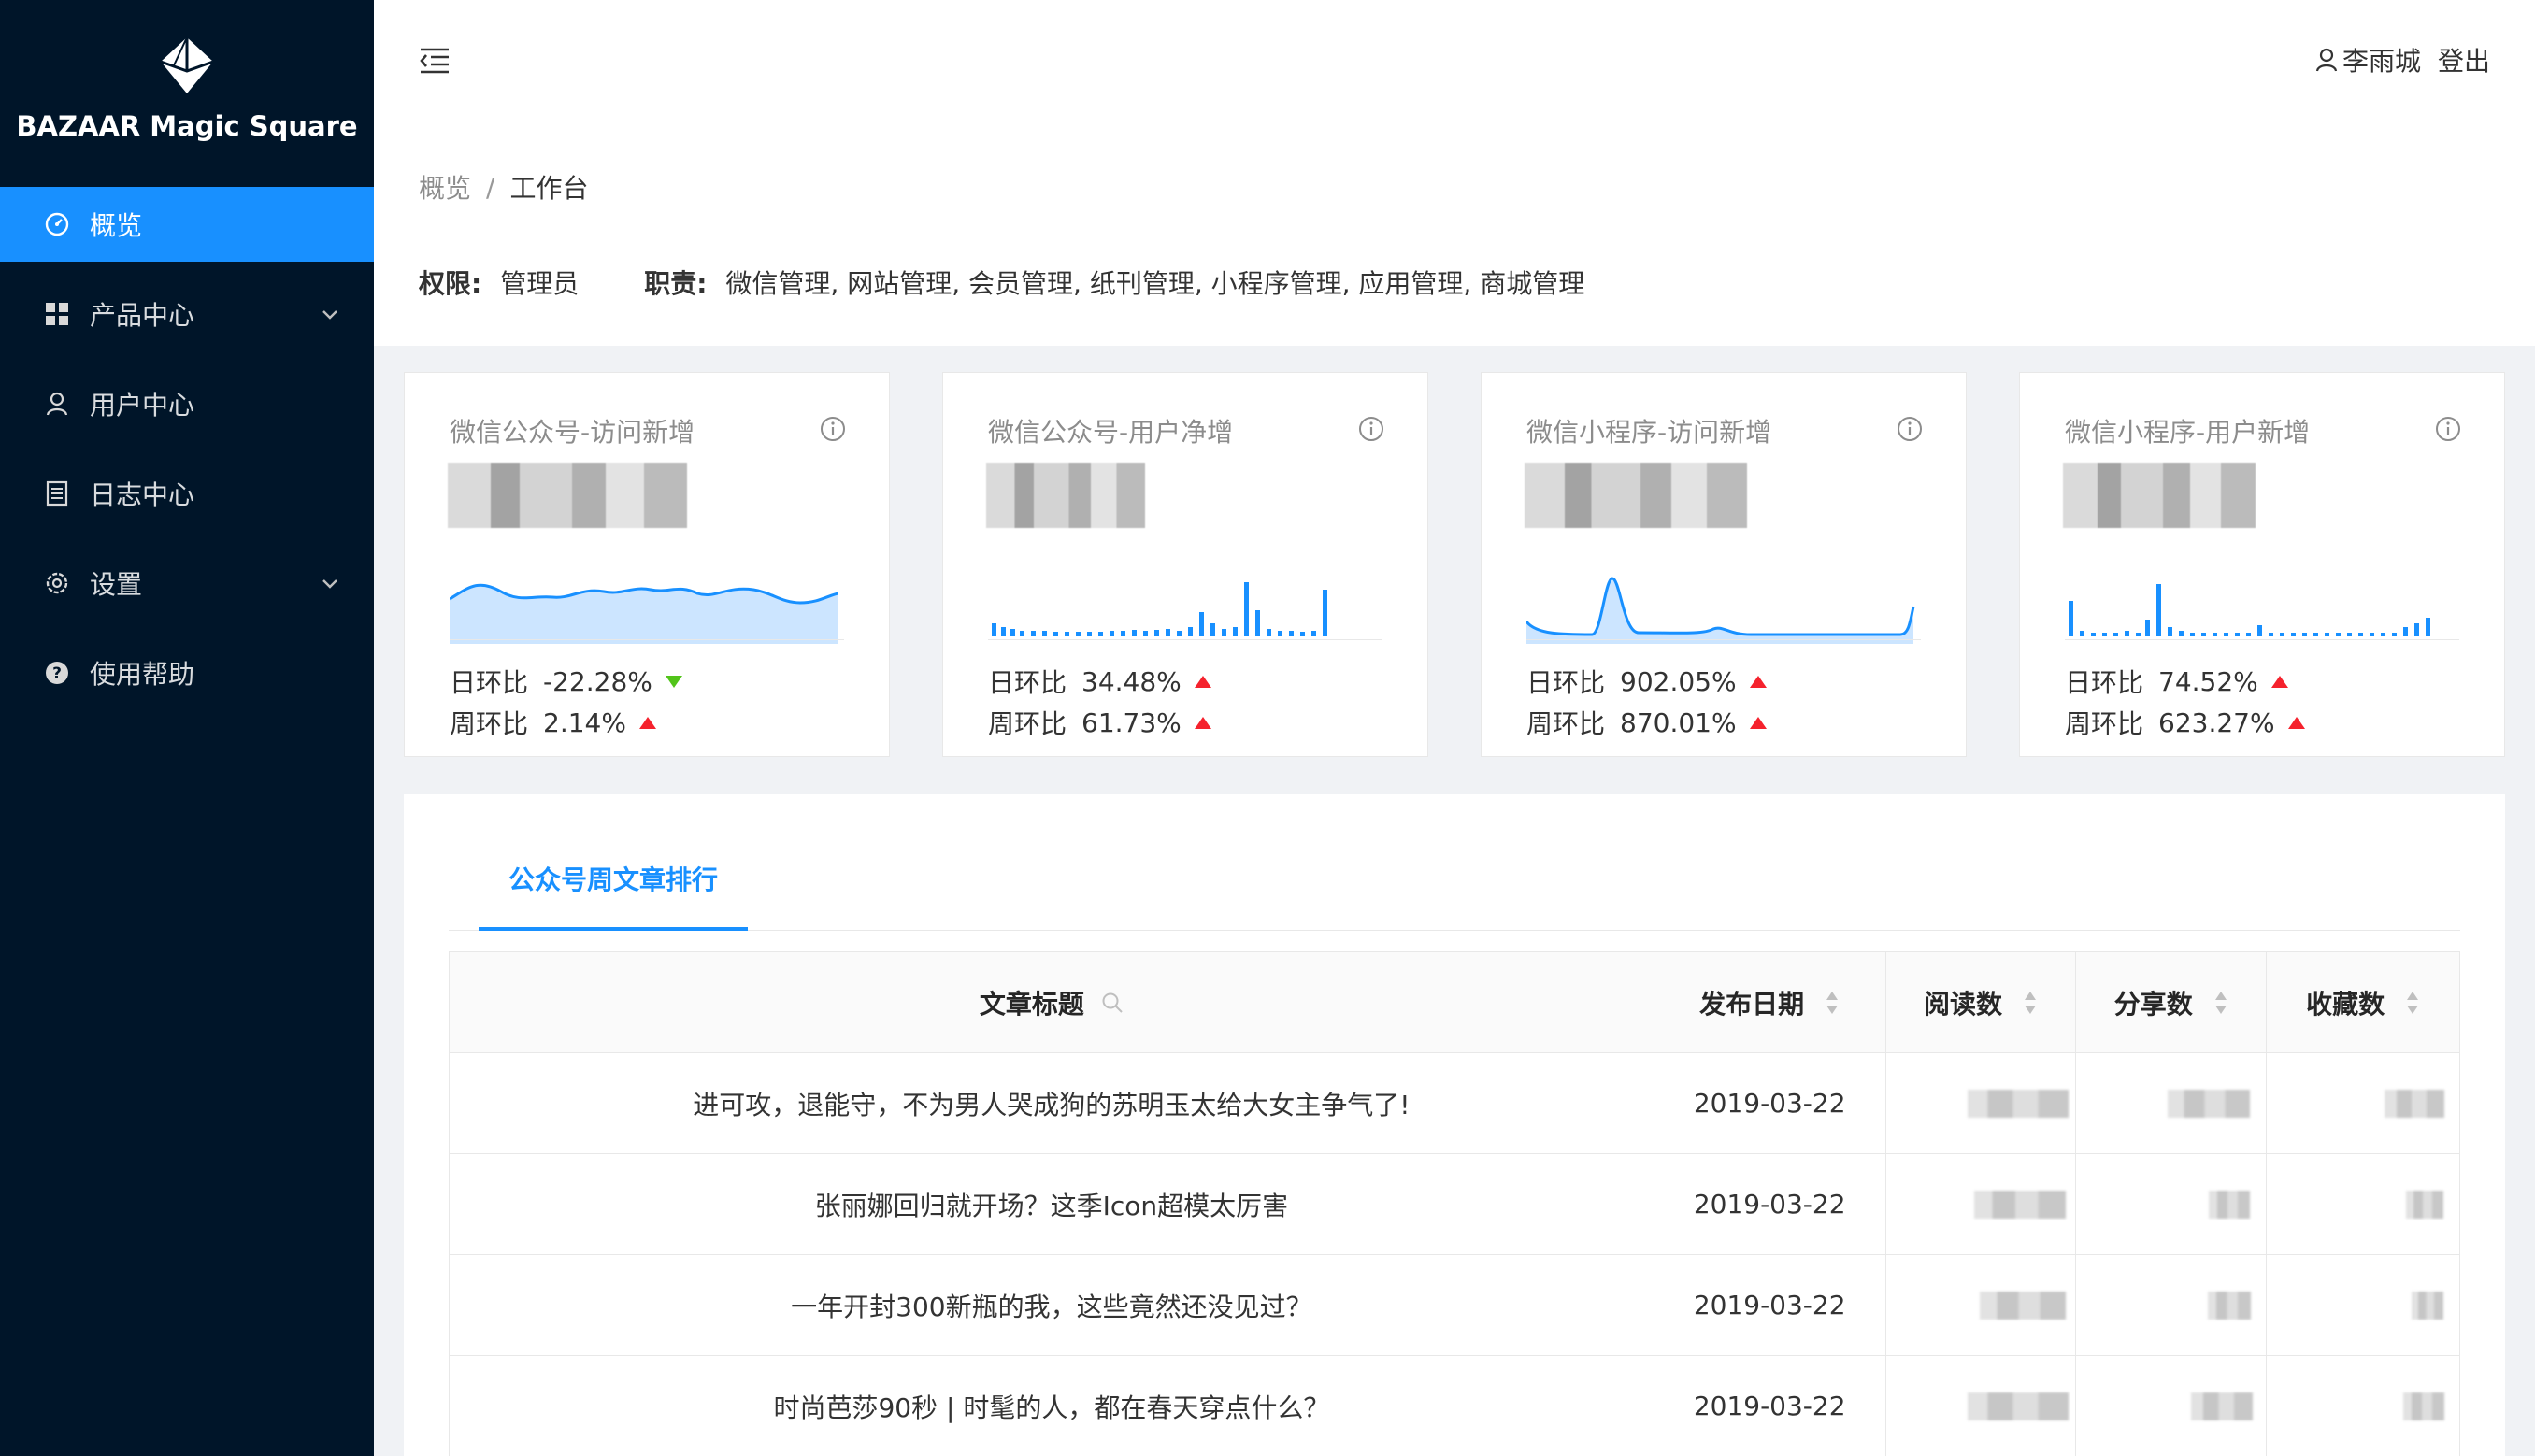 The height and width of the screenshot is (1456, 2535). Describe the element at coordinates (445, 187) in the screenshot. I see `breadcrumb-item-overview: 概览` at that location.